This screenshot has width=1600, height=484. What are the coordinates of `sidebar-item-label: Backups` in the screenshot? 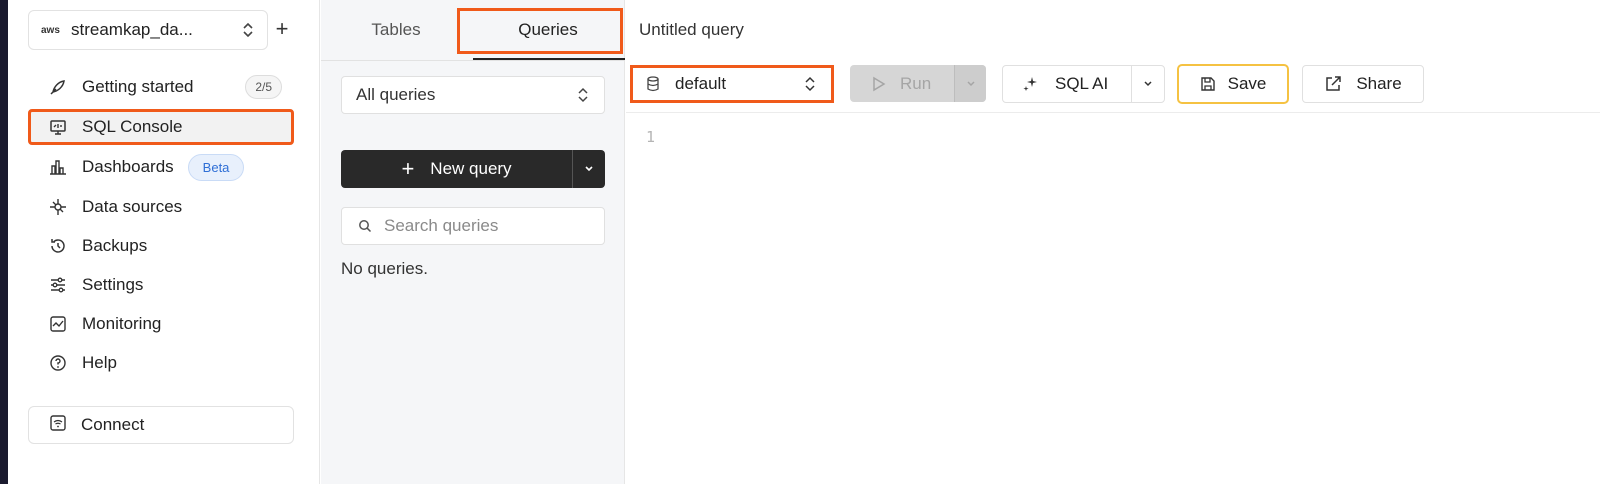 It's located at (115, 245).